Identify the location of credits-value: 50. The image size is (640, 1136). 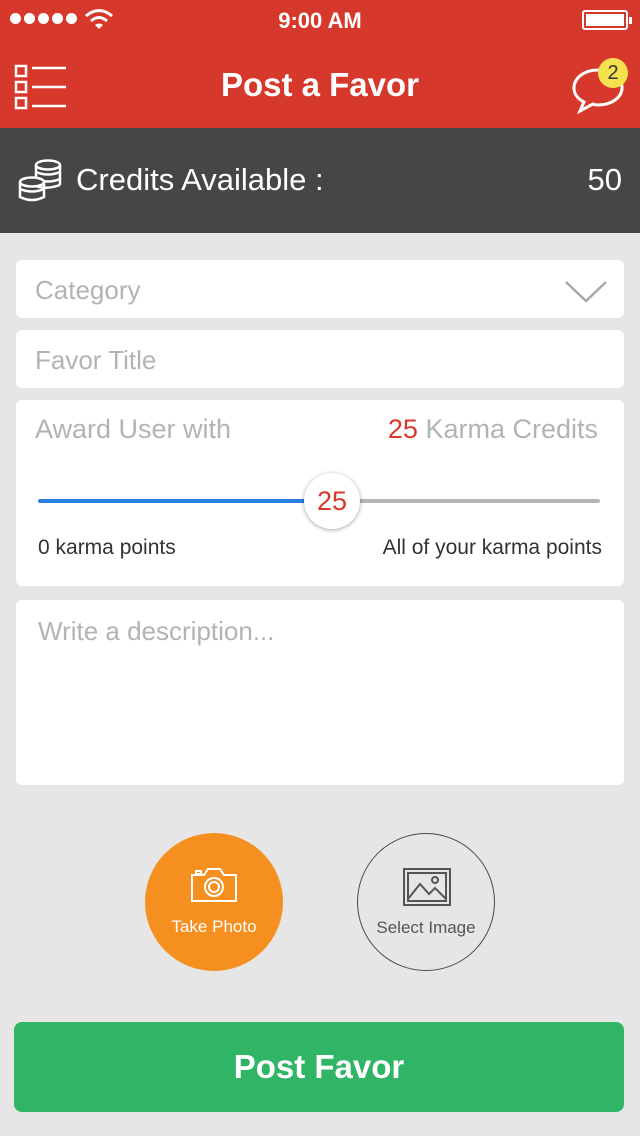
(604, 179).